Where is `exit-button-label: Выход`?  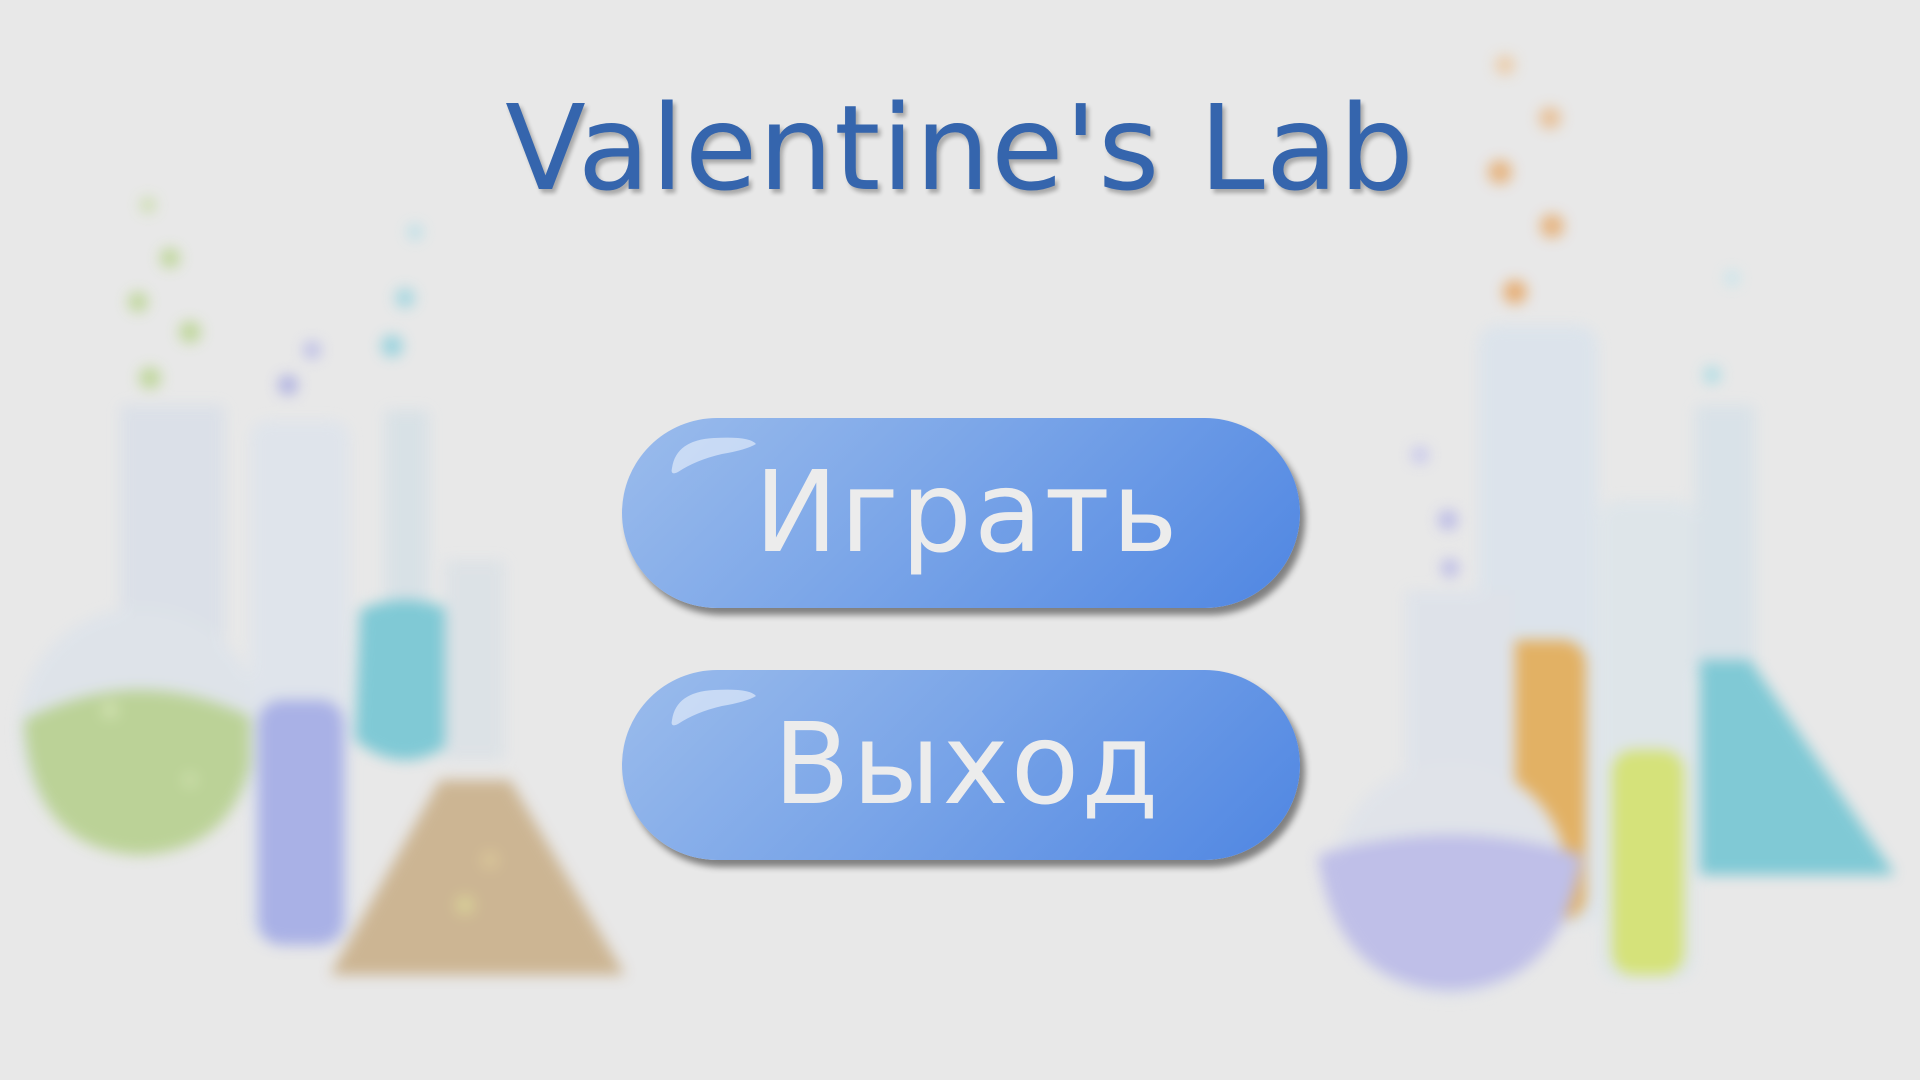
exit-button-label: Выход is located at coordinates (967, 765).